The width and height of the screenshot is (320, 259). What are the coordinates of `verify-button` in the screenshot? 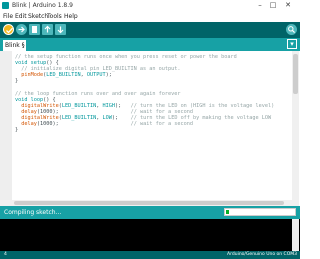 It's located at (8, 29).